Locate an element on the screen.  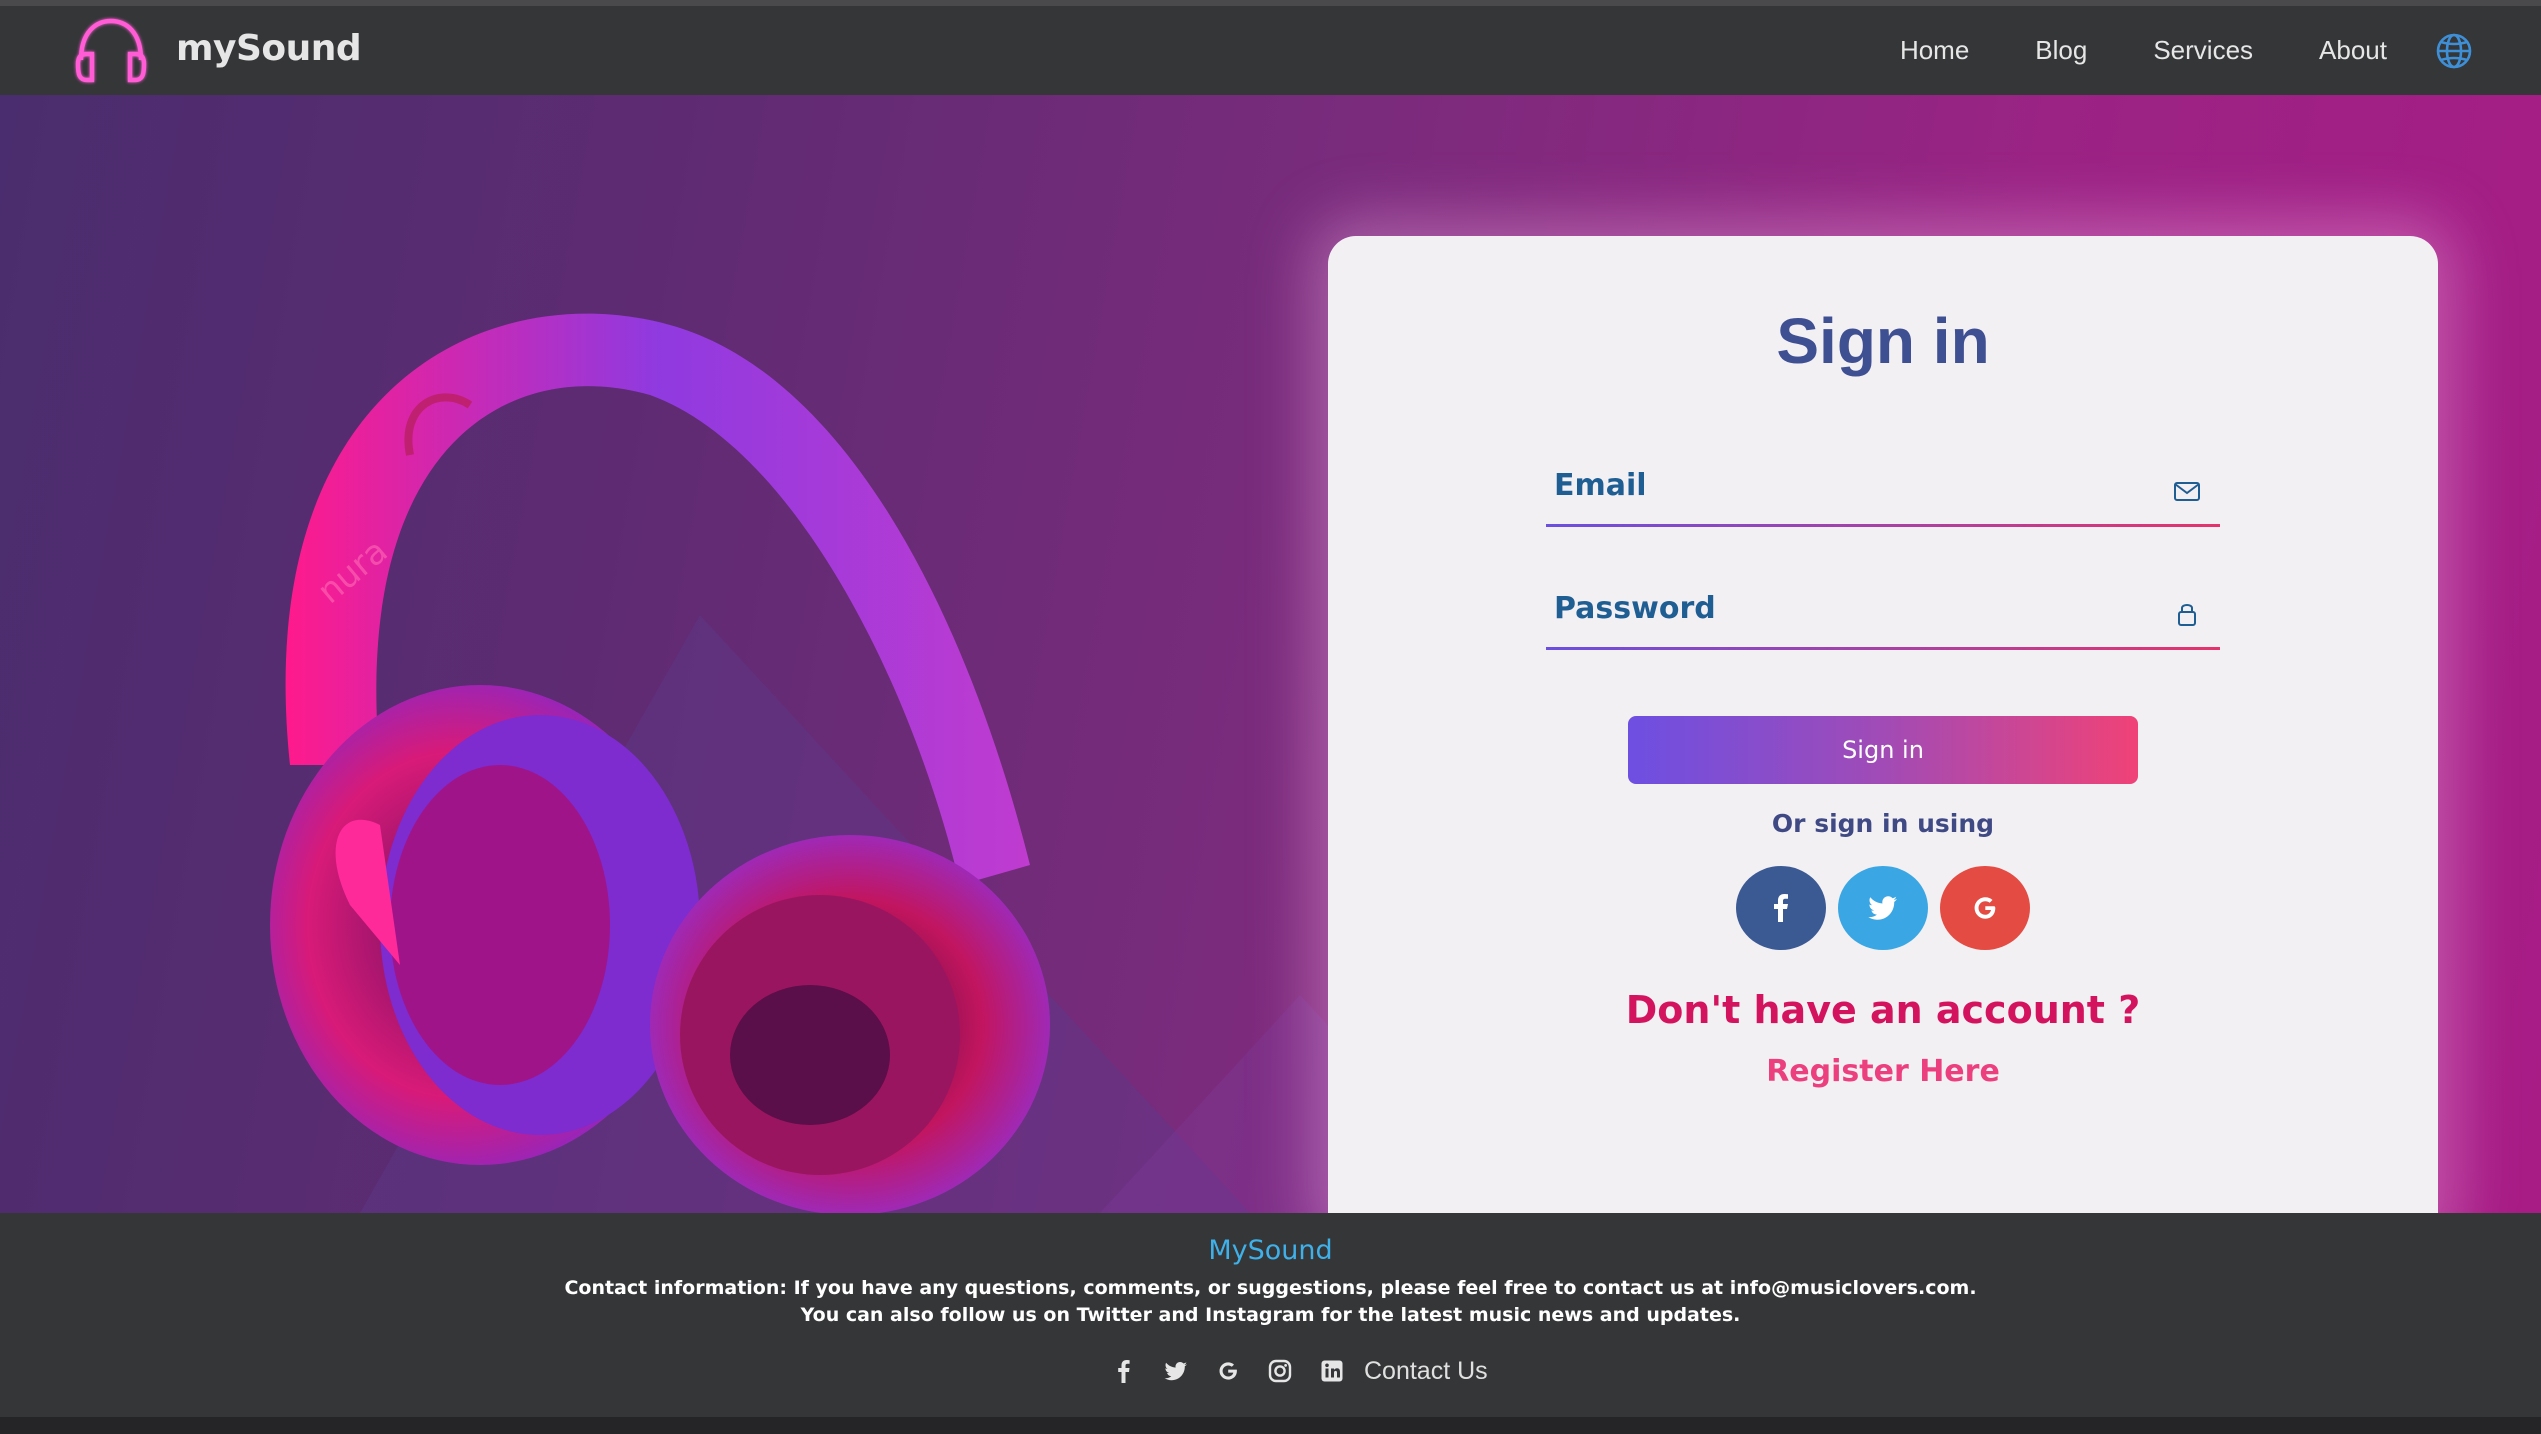
brand-name: mySound is located at coordinates (269, 48).